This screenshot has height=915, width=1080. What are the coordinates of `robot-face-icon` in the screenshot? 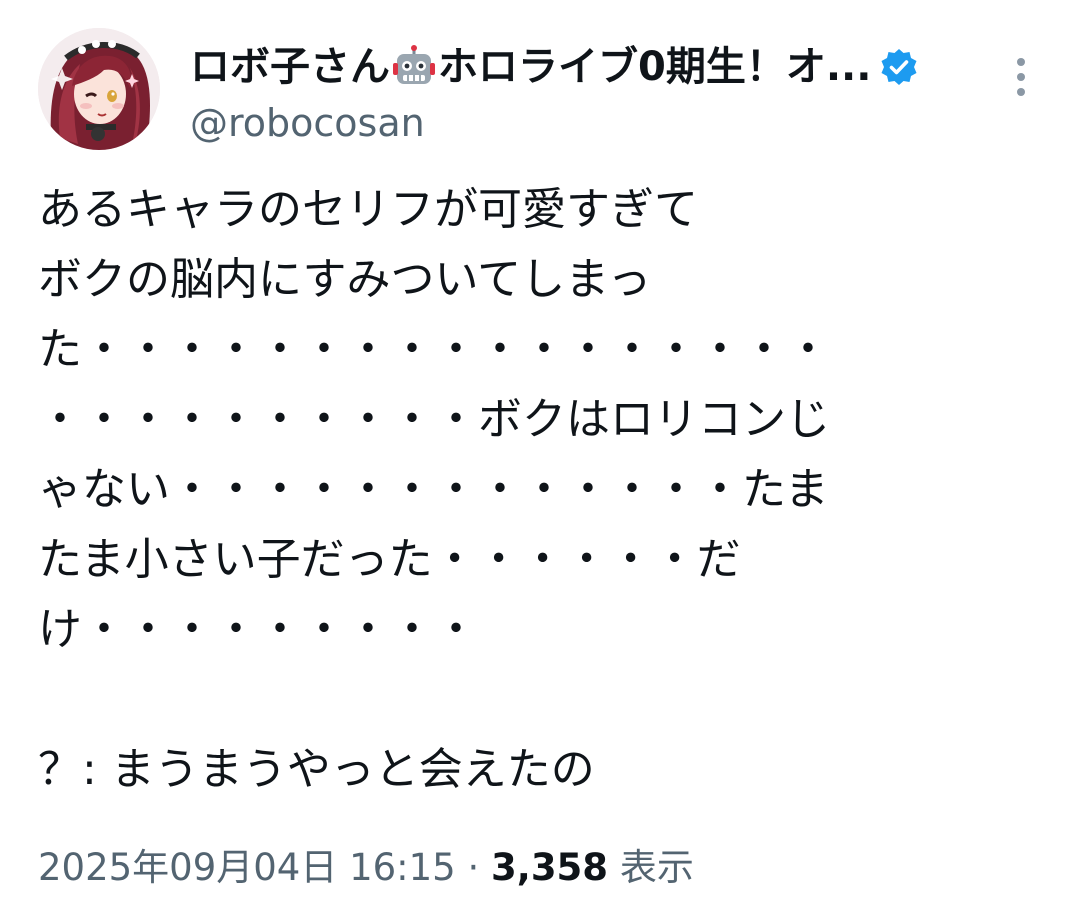 It's located at (414, 67).